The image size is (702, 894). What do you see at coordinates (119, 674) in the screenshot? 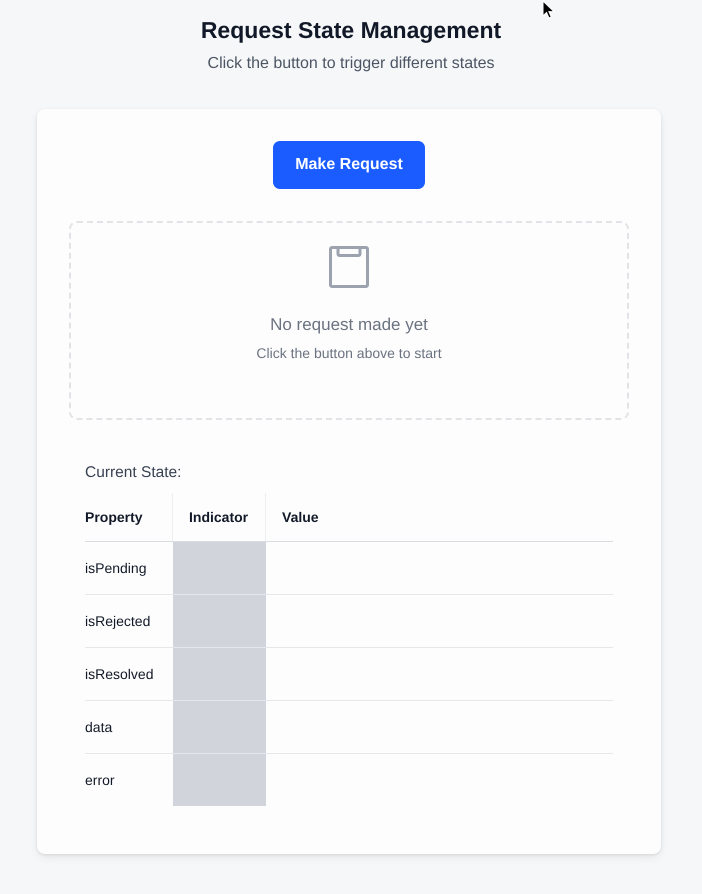
I see `property-name: isResolved` at bounding box center [119, 674].